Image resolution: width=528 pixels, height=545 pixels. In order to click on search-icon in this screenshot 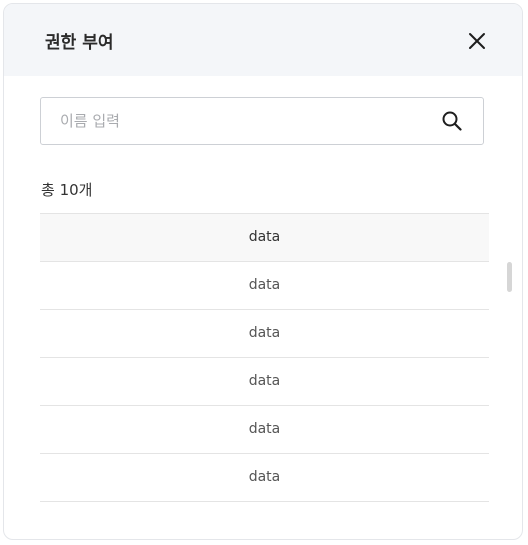, I will do `click(452, 121)`.